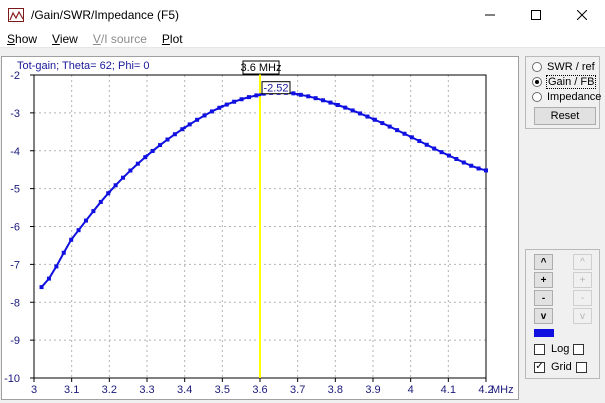 Image resolution: width=605 pixels, height=403 pixels. Describe the element at coordinates (581, 367) in the screenshot. I see `grid-right-checkbox` at that location.